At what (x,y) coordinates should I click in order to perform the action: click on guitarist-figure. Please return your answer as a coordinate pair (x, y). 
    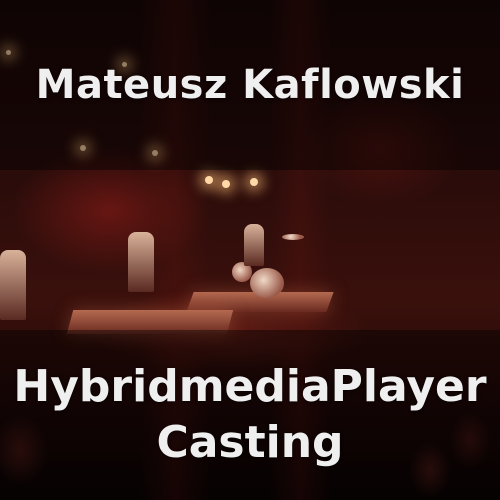
    Looking at the image, I should click on (13, 285).